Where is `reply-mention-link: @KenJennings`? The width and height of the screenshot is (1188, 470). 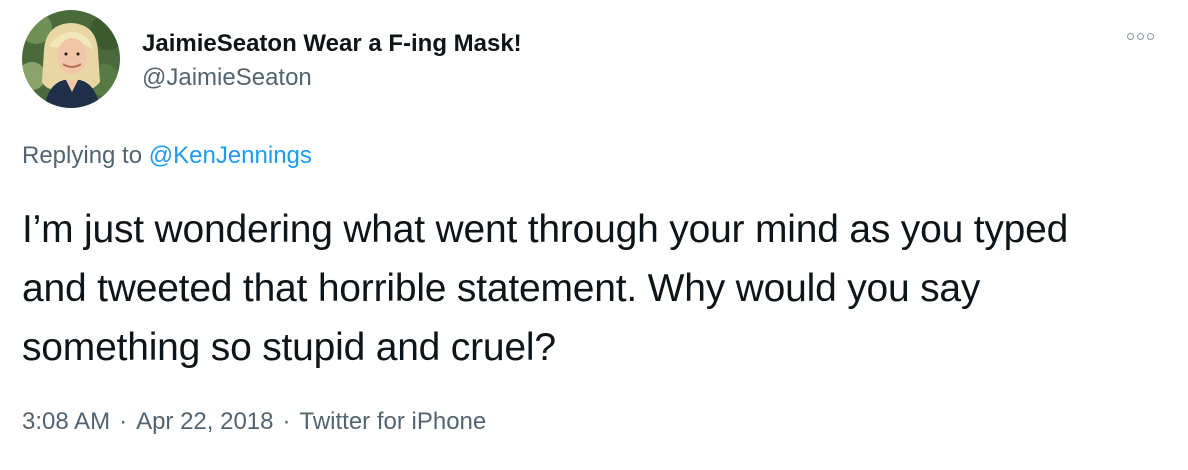
reply-mention-link: @KenJennings is located at coordinates (230, 155).